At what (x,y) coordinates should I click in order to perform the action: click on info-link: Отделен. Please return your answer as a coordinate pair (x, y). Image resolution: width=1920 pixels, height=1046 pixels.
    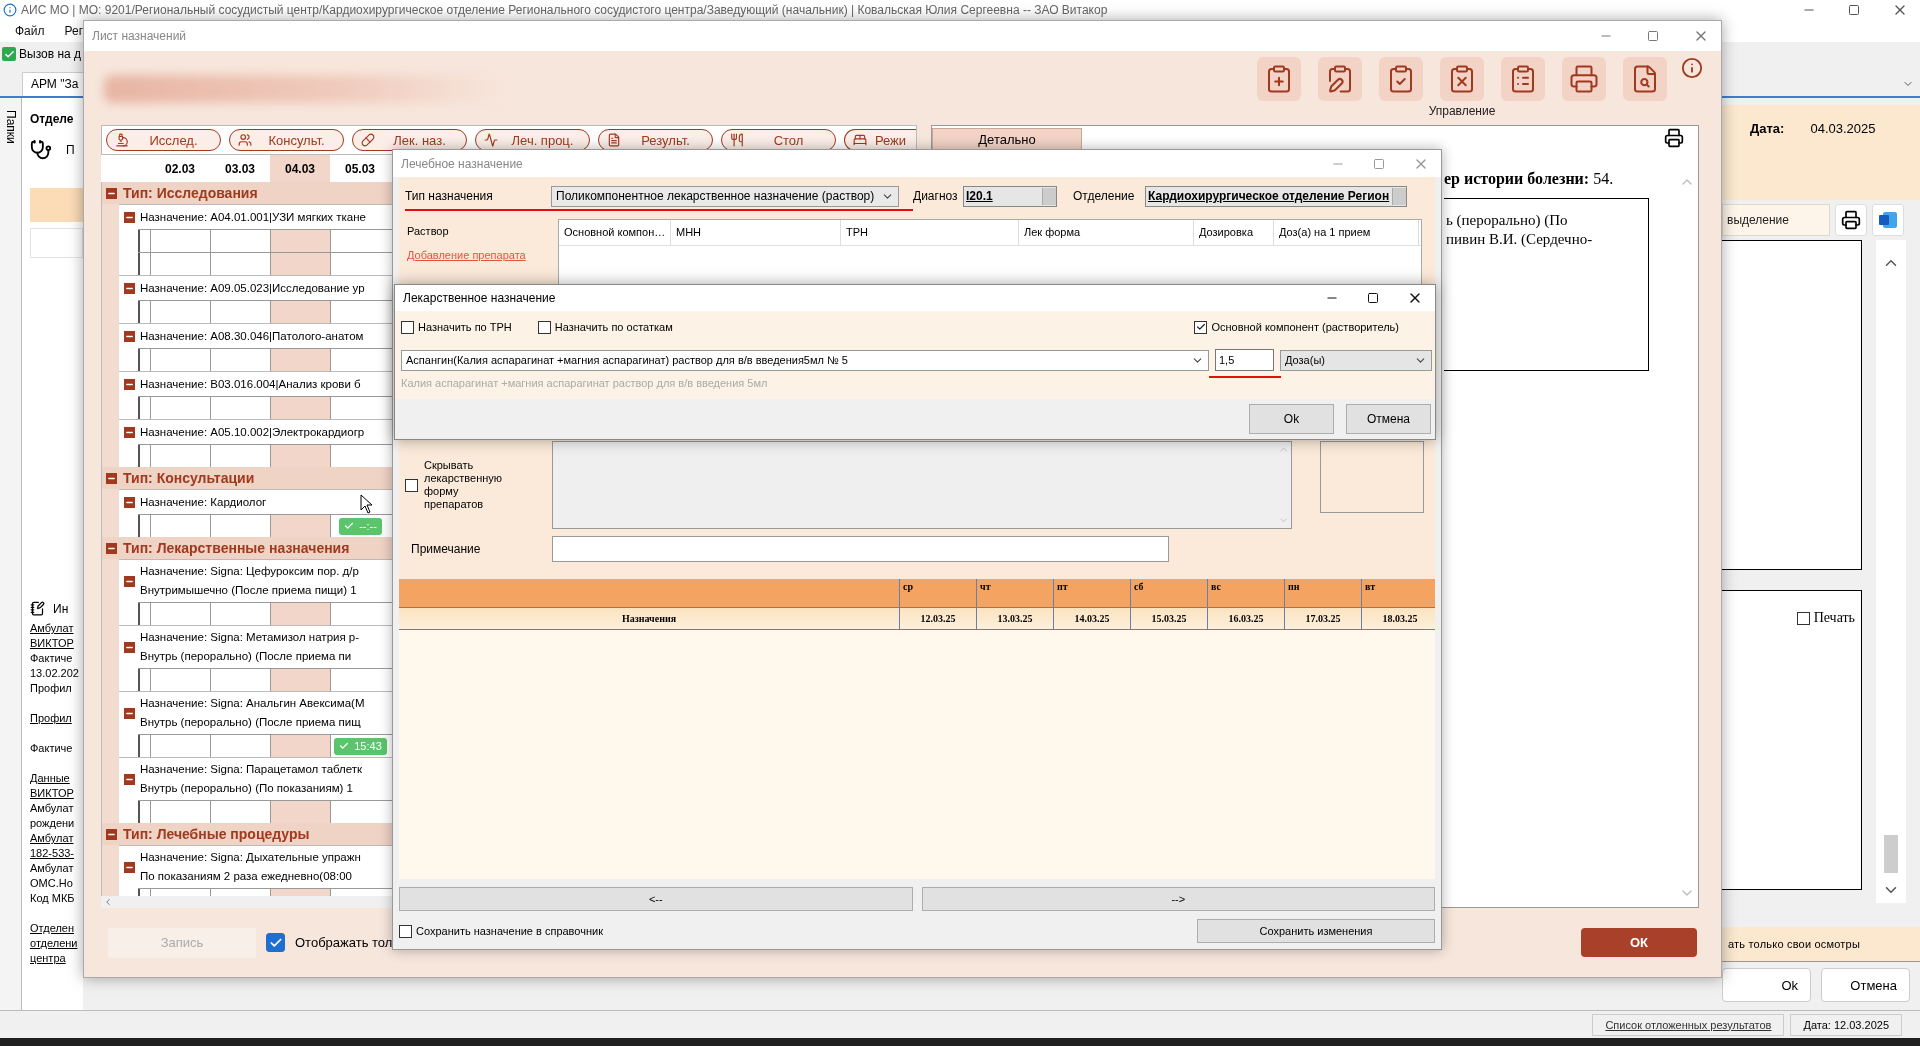
    Looking at the image, I should click on (56, 928).